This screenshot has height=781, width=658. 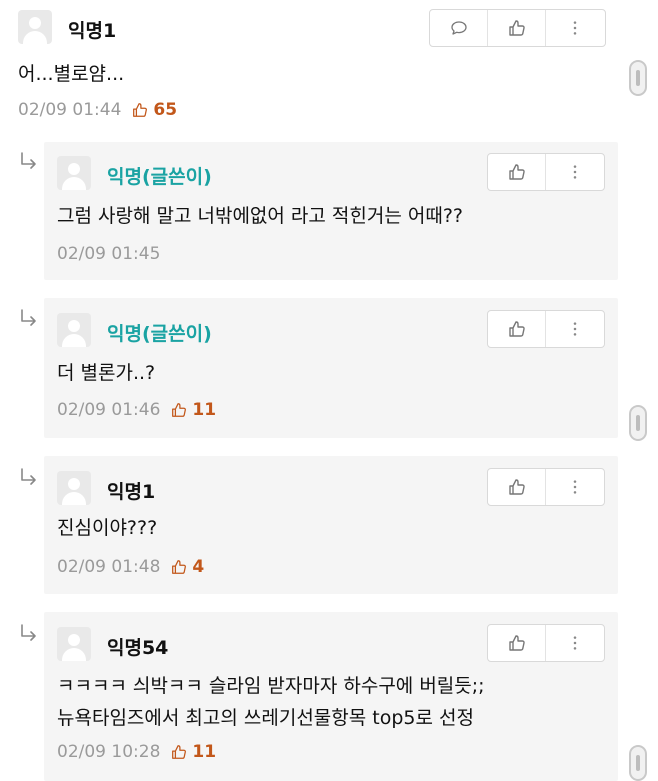 I want to click on like-count: 4, so click(x=187, y=567).